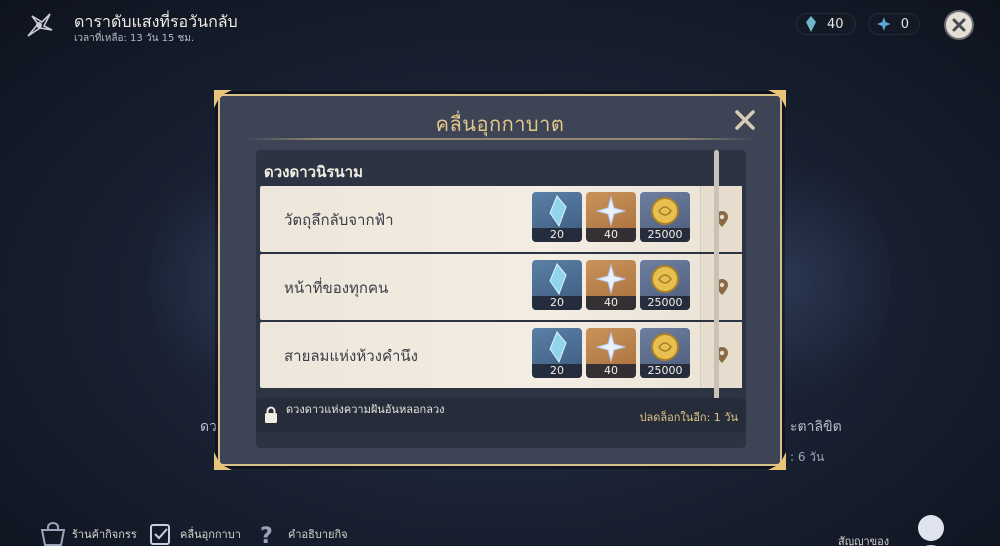 This screenshot has height=546, width=1000. Describe the element at coordinates (816, 427) in the screenshot. I see `background-right-label: ะตาลิขิต` at that location.